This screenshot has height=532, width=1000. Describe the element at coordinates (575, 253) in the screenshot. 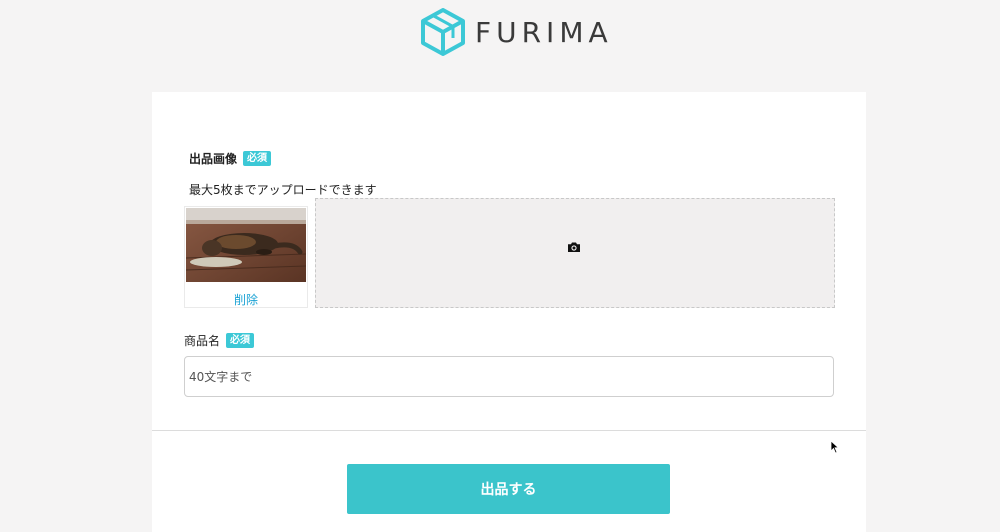

I see `image-dropzone` at that location.